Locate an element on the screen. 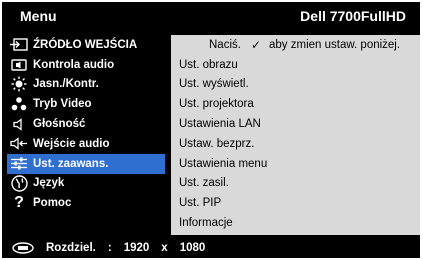 The height and width of the screenshot is (260, 423). menu-item-help: ? Pomoc is located at coordinates (86, 203).